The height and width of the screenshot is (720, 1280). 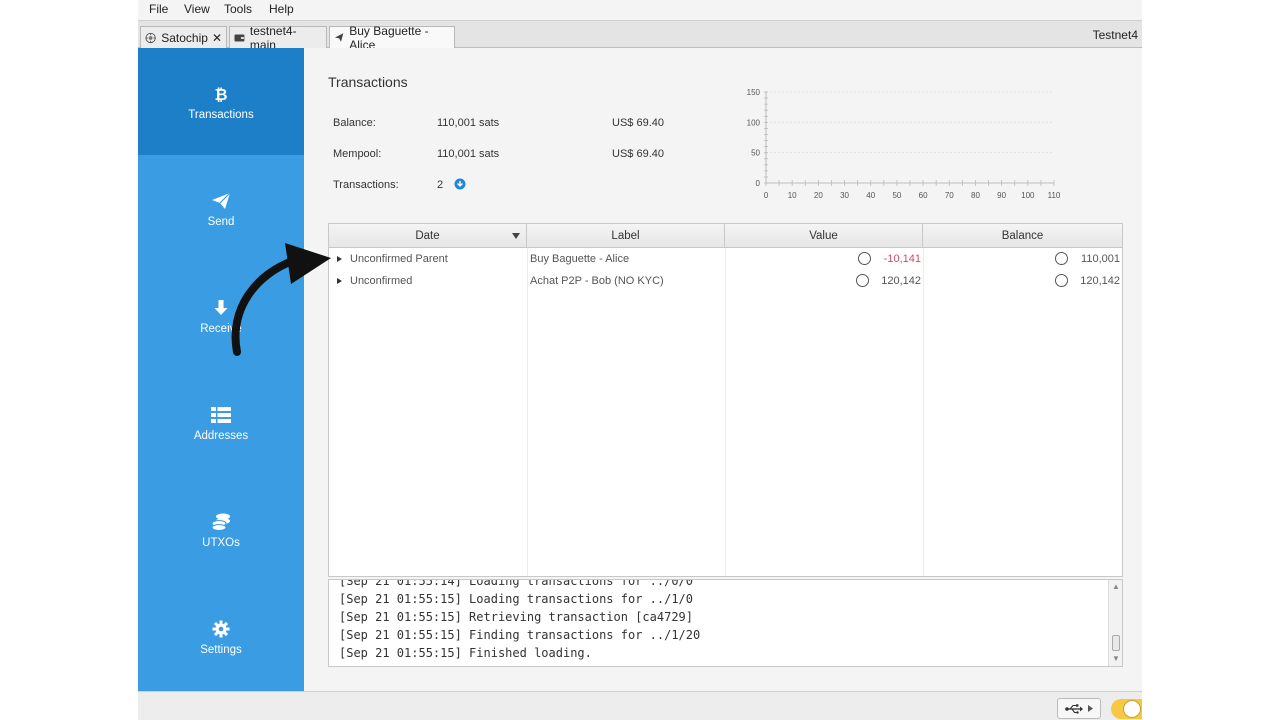 What do you see at coordinates (381, 281) in the screenshot?
I see `row-date: Unconfirmed` at bounding box center [381, 281].